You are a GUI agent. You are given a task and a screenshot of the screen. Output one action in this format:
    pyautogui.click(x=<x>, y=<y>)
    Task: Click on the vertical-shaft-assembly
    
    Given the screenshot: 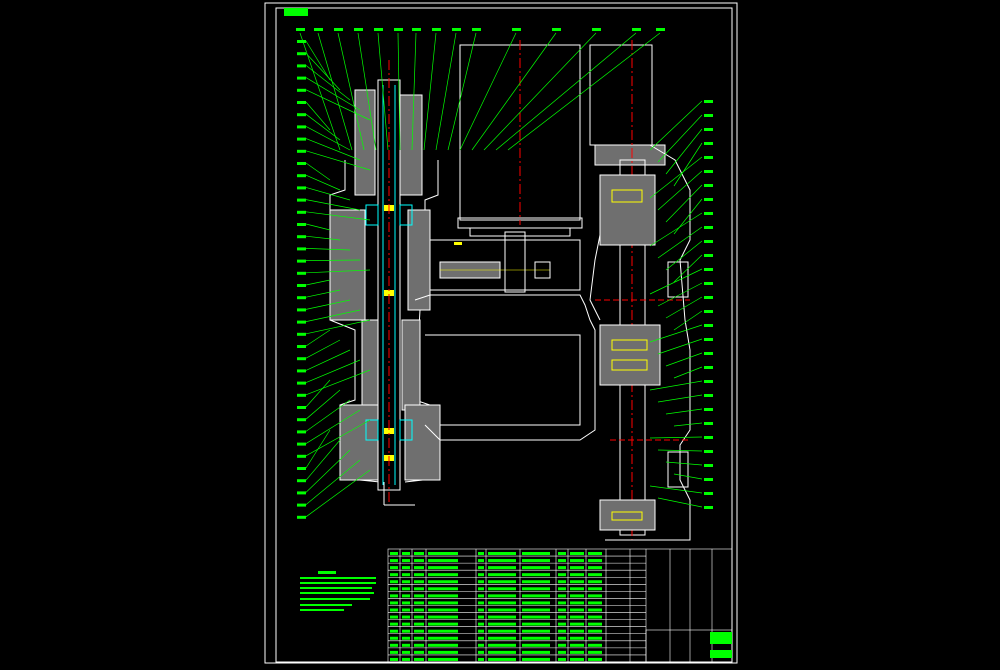 What is the action you would take?
    pyautogui.click(x=640, y=290)
    